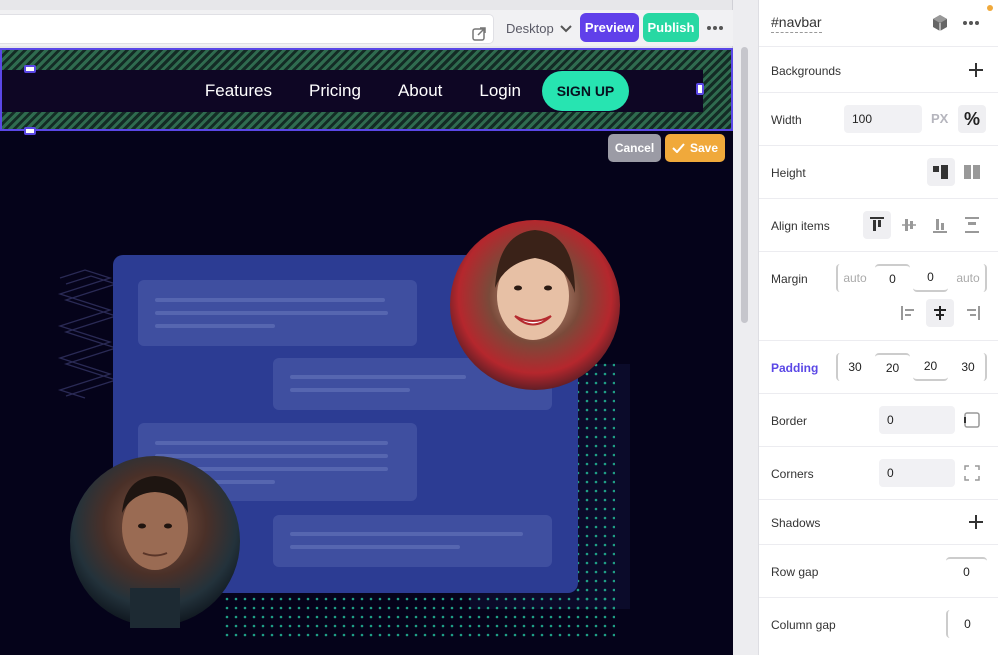  Describe the element at coordinates (500, 91) in the screenshot. I see `nav-link-login: Login` at that location.